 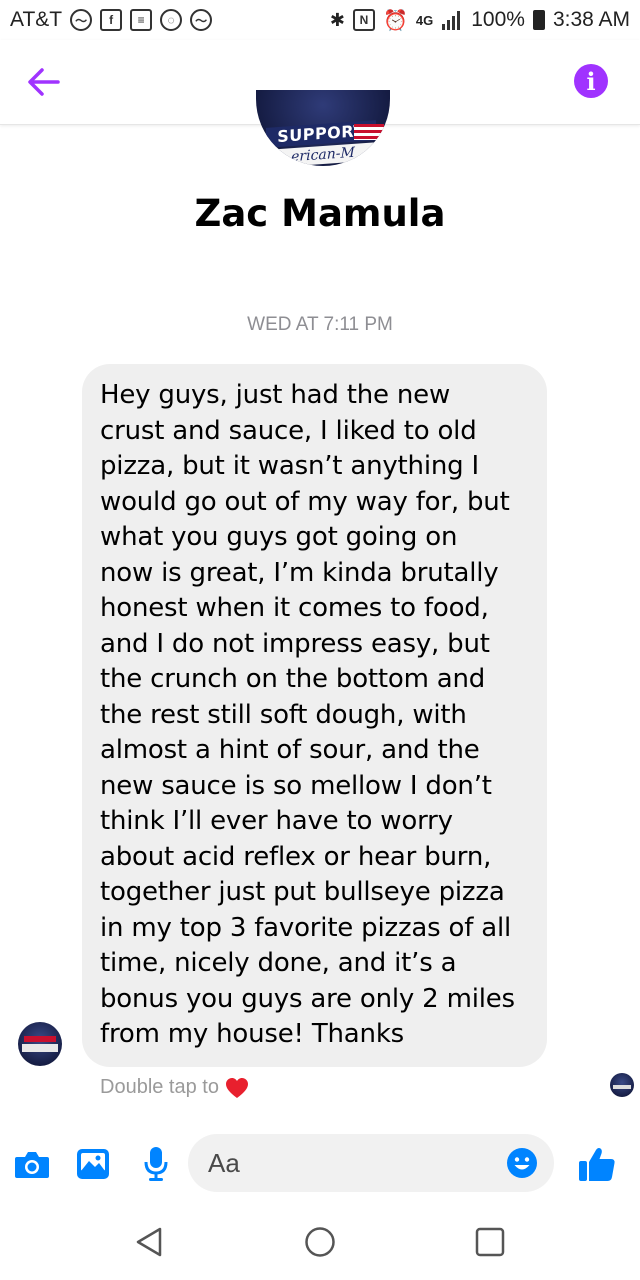 I want to click on read-receipt-avatar, so click(x=622, y=1085).